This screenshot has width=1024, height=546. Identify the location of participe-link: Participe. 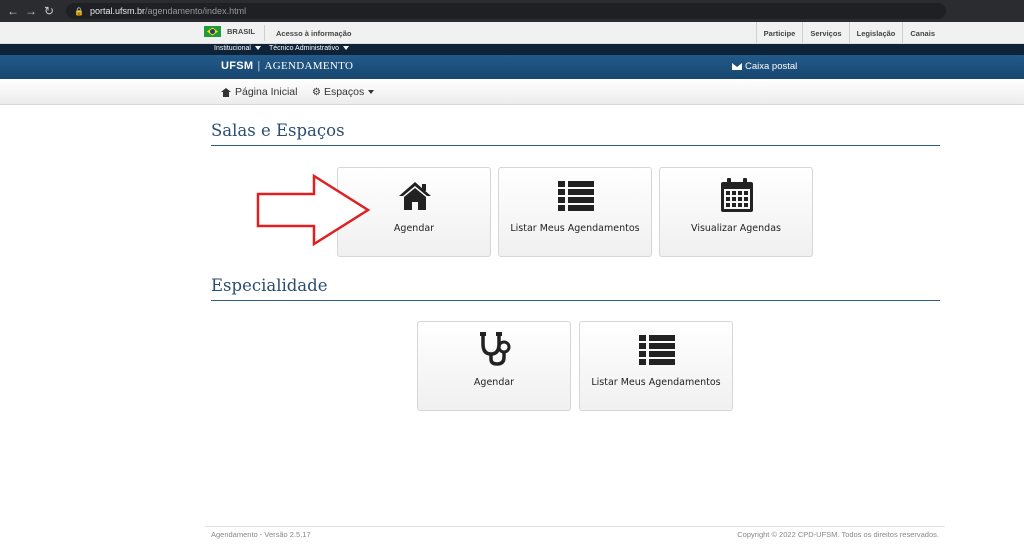
(779, 32).